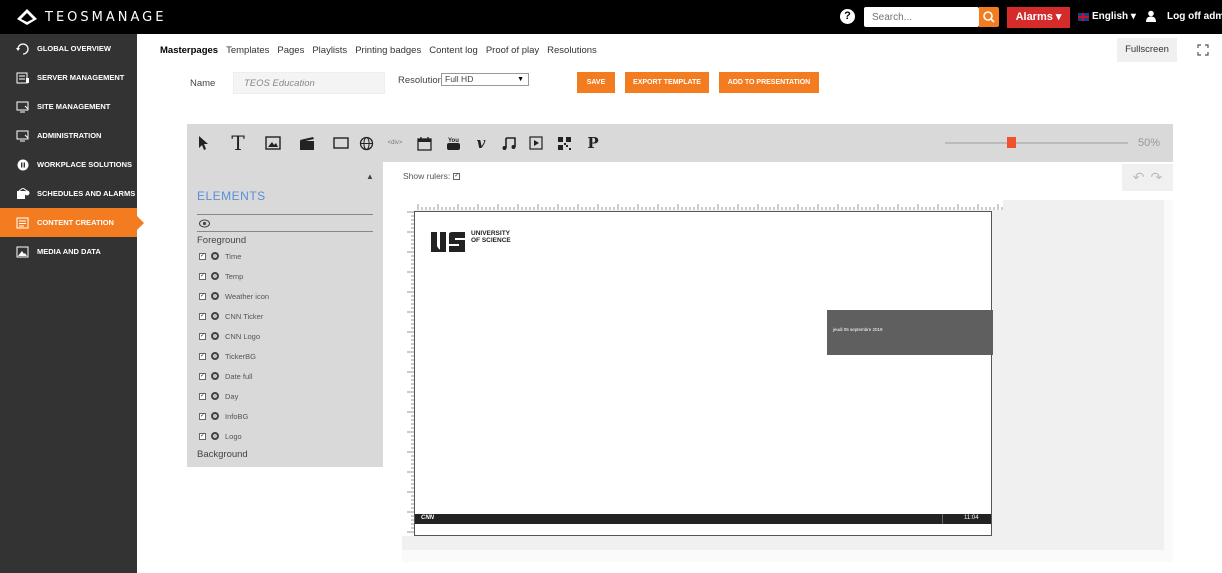  What do you see at coordinates (68, 48) in the screenshot?
I see `sidebar-item-global-overview: Global overview` at bounding box center [68, 48].